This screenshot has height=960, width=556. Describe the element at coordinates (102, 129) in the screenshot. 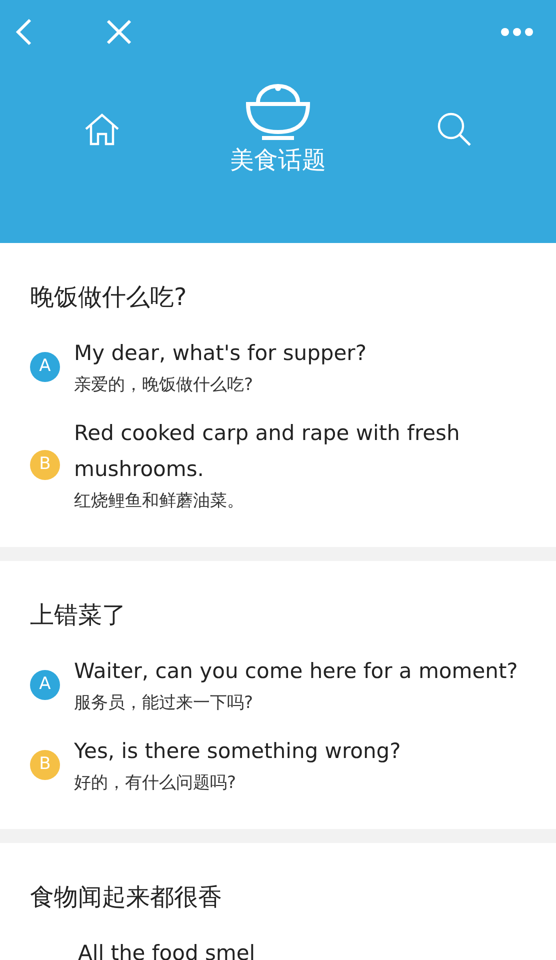

I see `home-icon` at that location.